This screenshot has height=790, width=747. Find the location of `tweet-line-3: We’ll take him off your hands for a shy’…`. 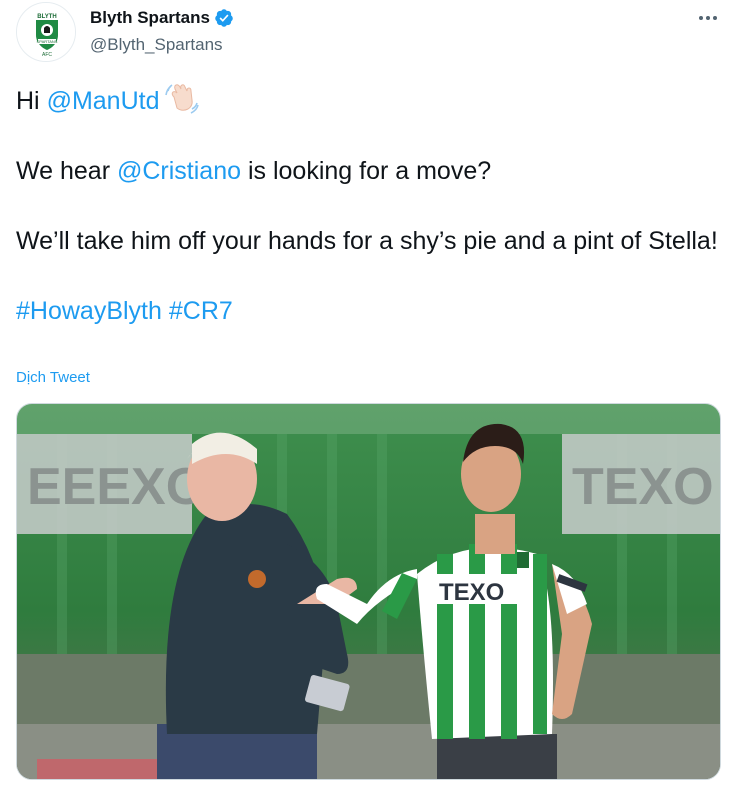

tweet-line-3: We’ll take him off your hands for a shy’… is located at coordinates (367, 241).